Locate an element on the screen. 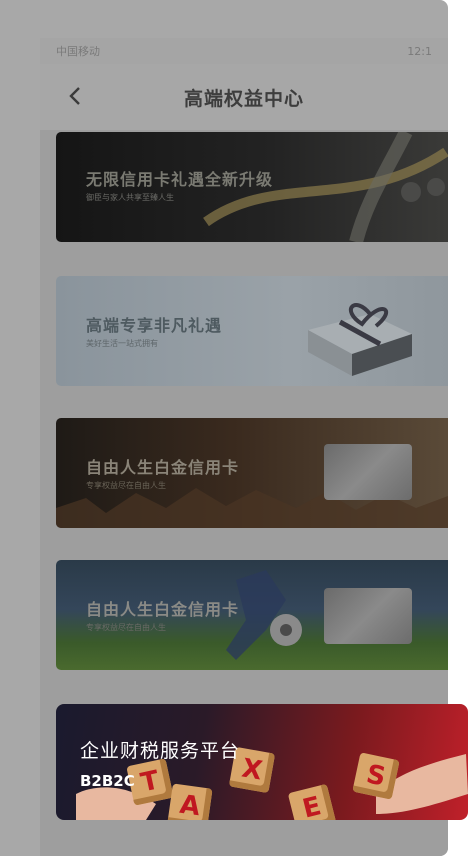 This screenshot has height=856, width=468. nav-bar: 高端权益中心 is located at coordinates (244, 97).